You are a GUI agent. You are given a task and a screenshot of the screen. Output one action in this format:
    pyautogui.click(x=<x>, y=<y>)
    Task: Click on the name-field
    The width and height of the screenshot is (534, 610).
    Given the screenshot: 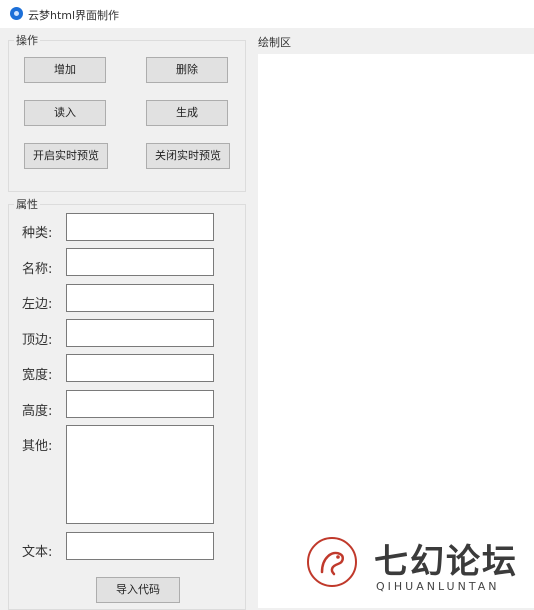 What is the action you would take?
    pyautogui.click(x=140, y=262)
    